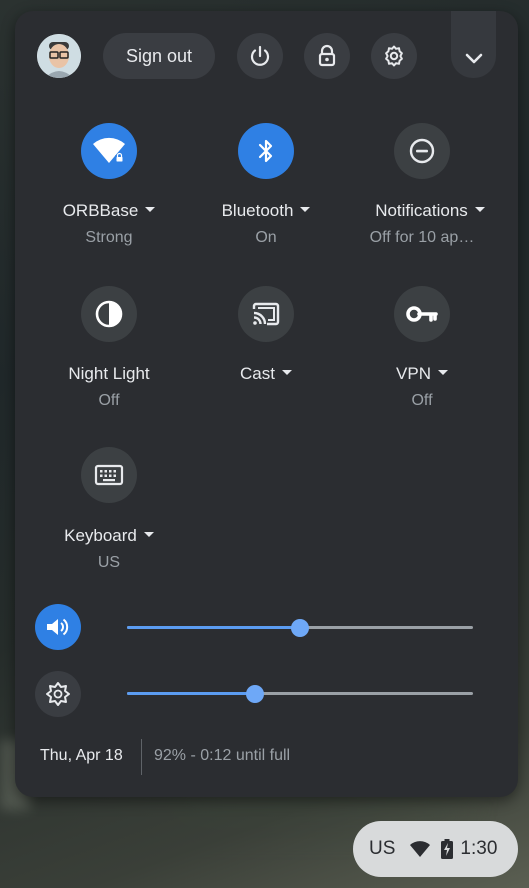  I want to click on night-light-icon, so click(109, 314).